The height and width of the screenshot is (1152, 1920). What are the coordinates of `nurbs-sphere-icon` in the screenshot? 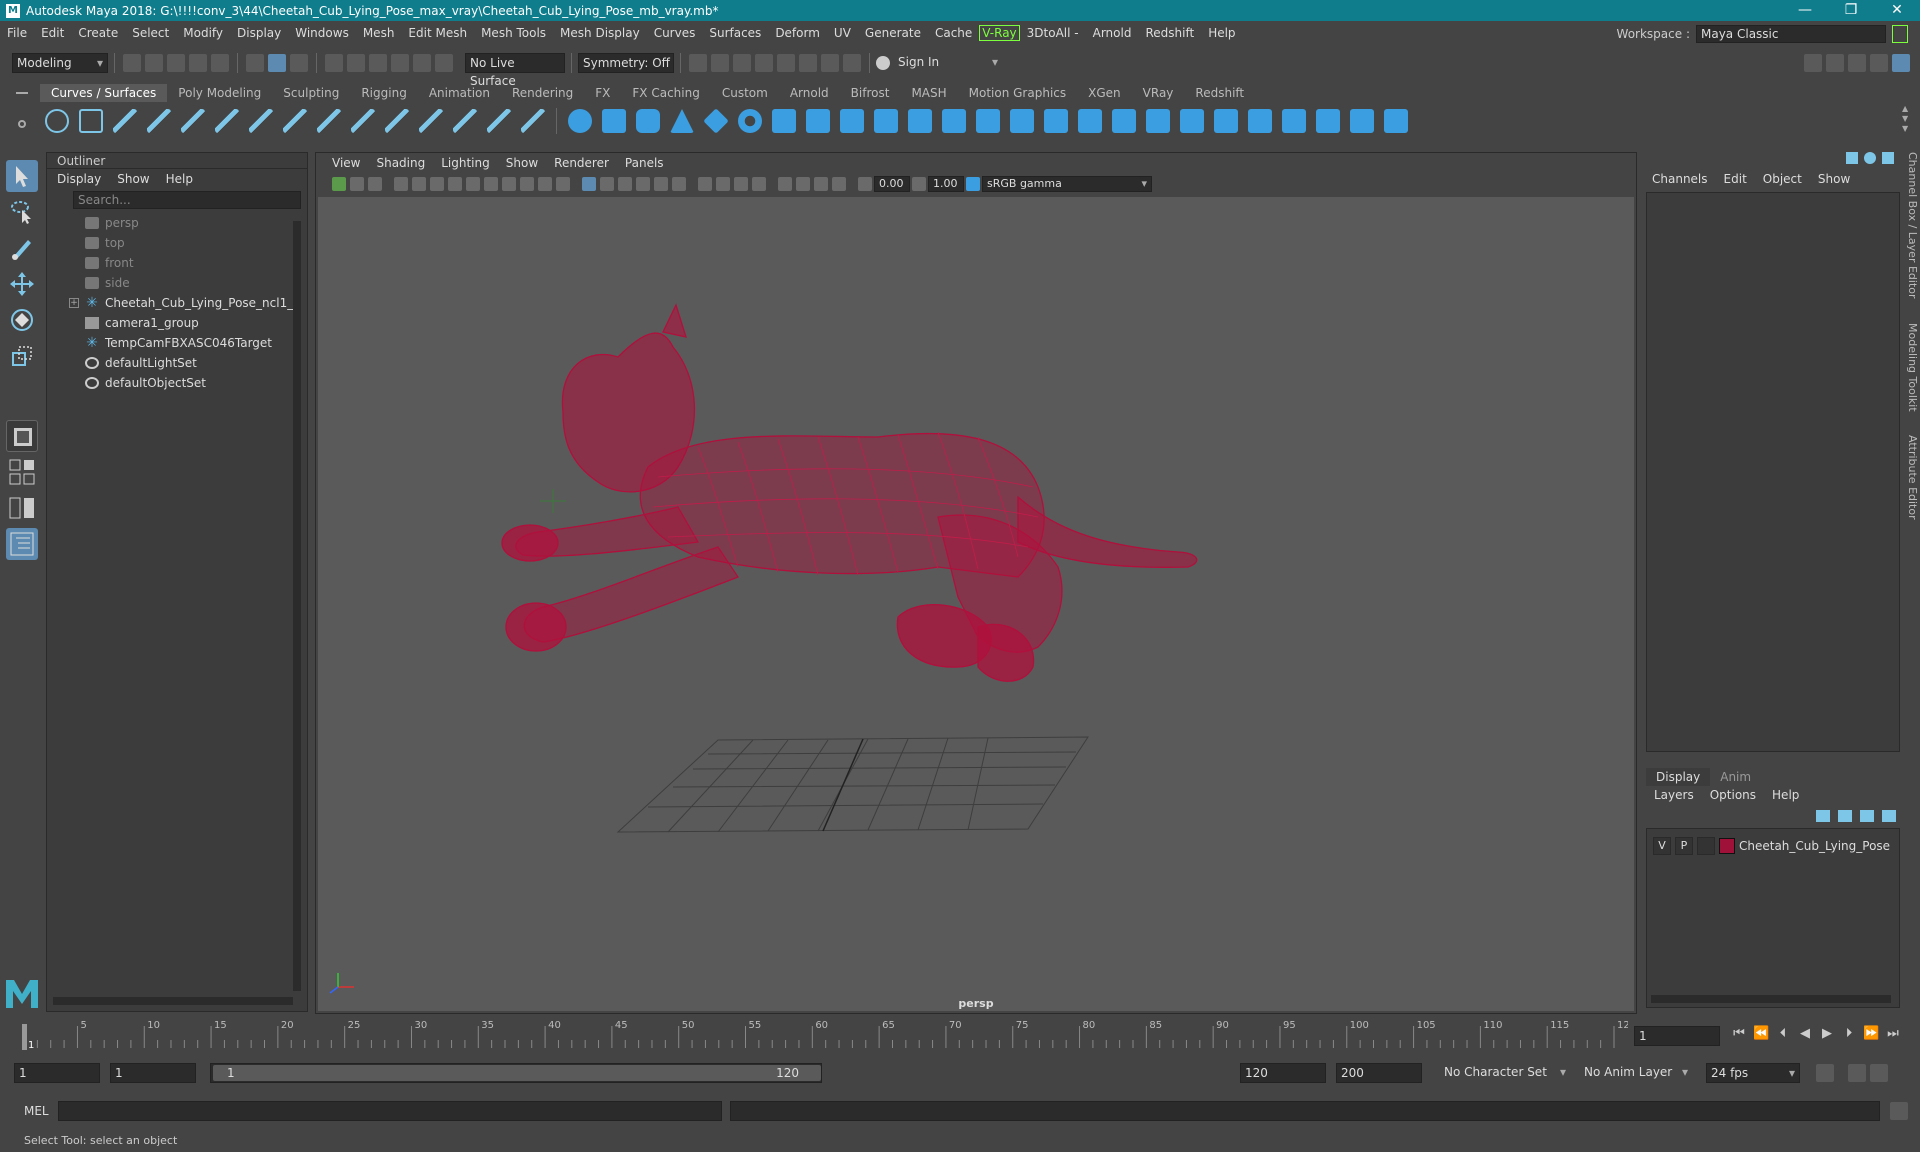 It's located at (580, 121).